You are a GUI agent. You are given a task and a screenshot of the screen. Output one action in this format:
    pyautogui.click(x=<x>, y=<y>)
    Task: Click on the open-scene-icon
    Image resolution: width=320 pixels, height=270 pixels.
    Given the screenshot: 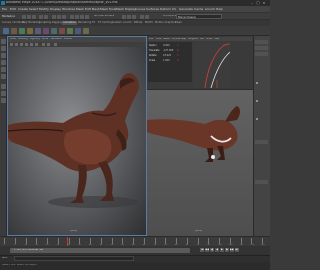 What is the action you would take?
    pyautogui.click(x=29, y=16)
    